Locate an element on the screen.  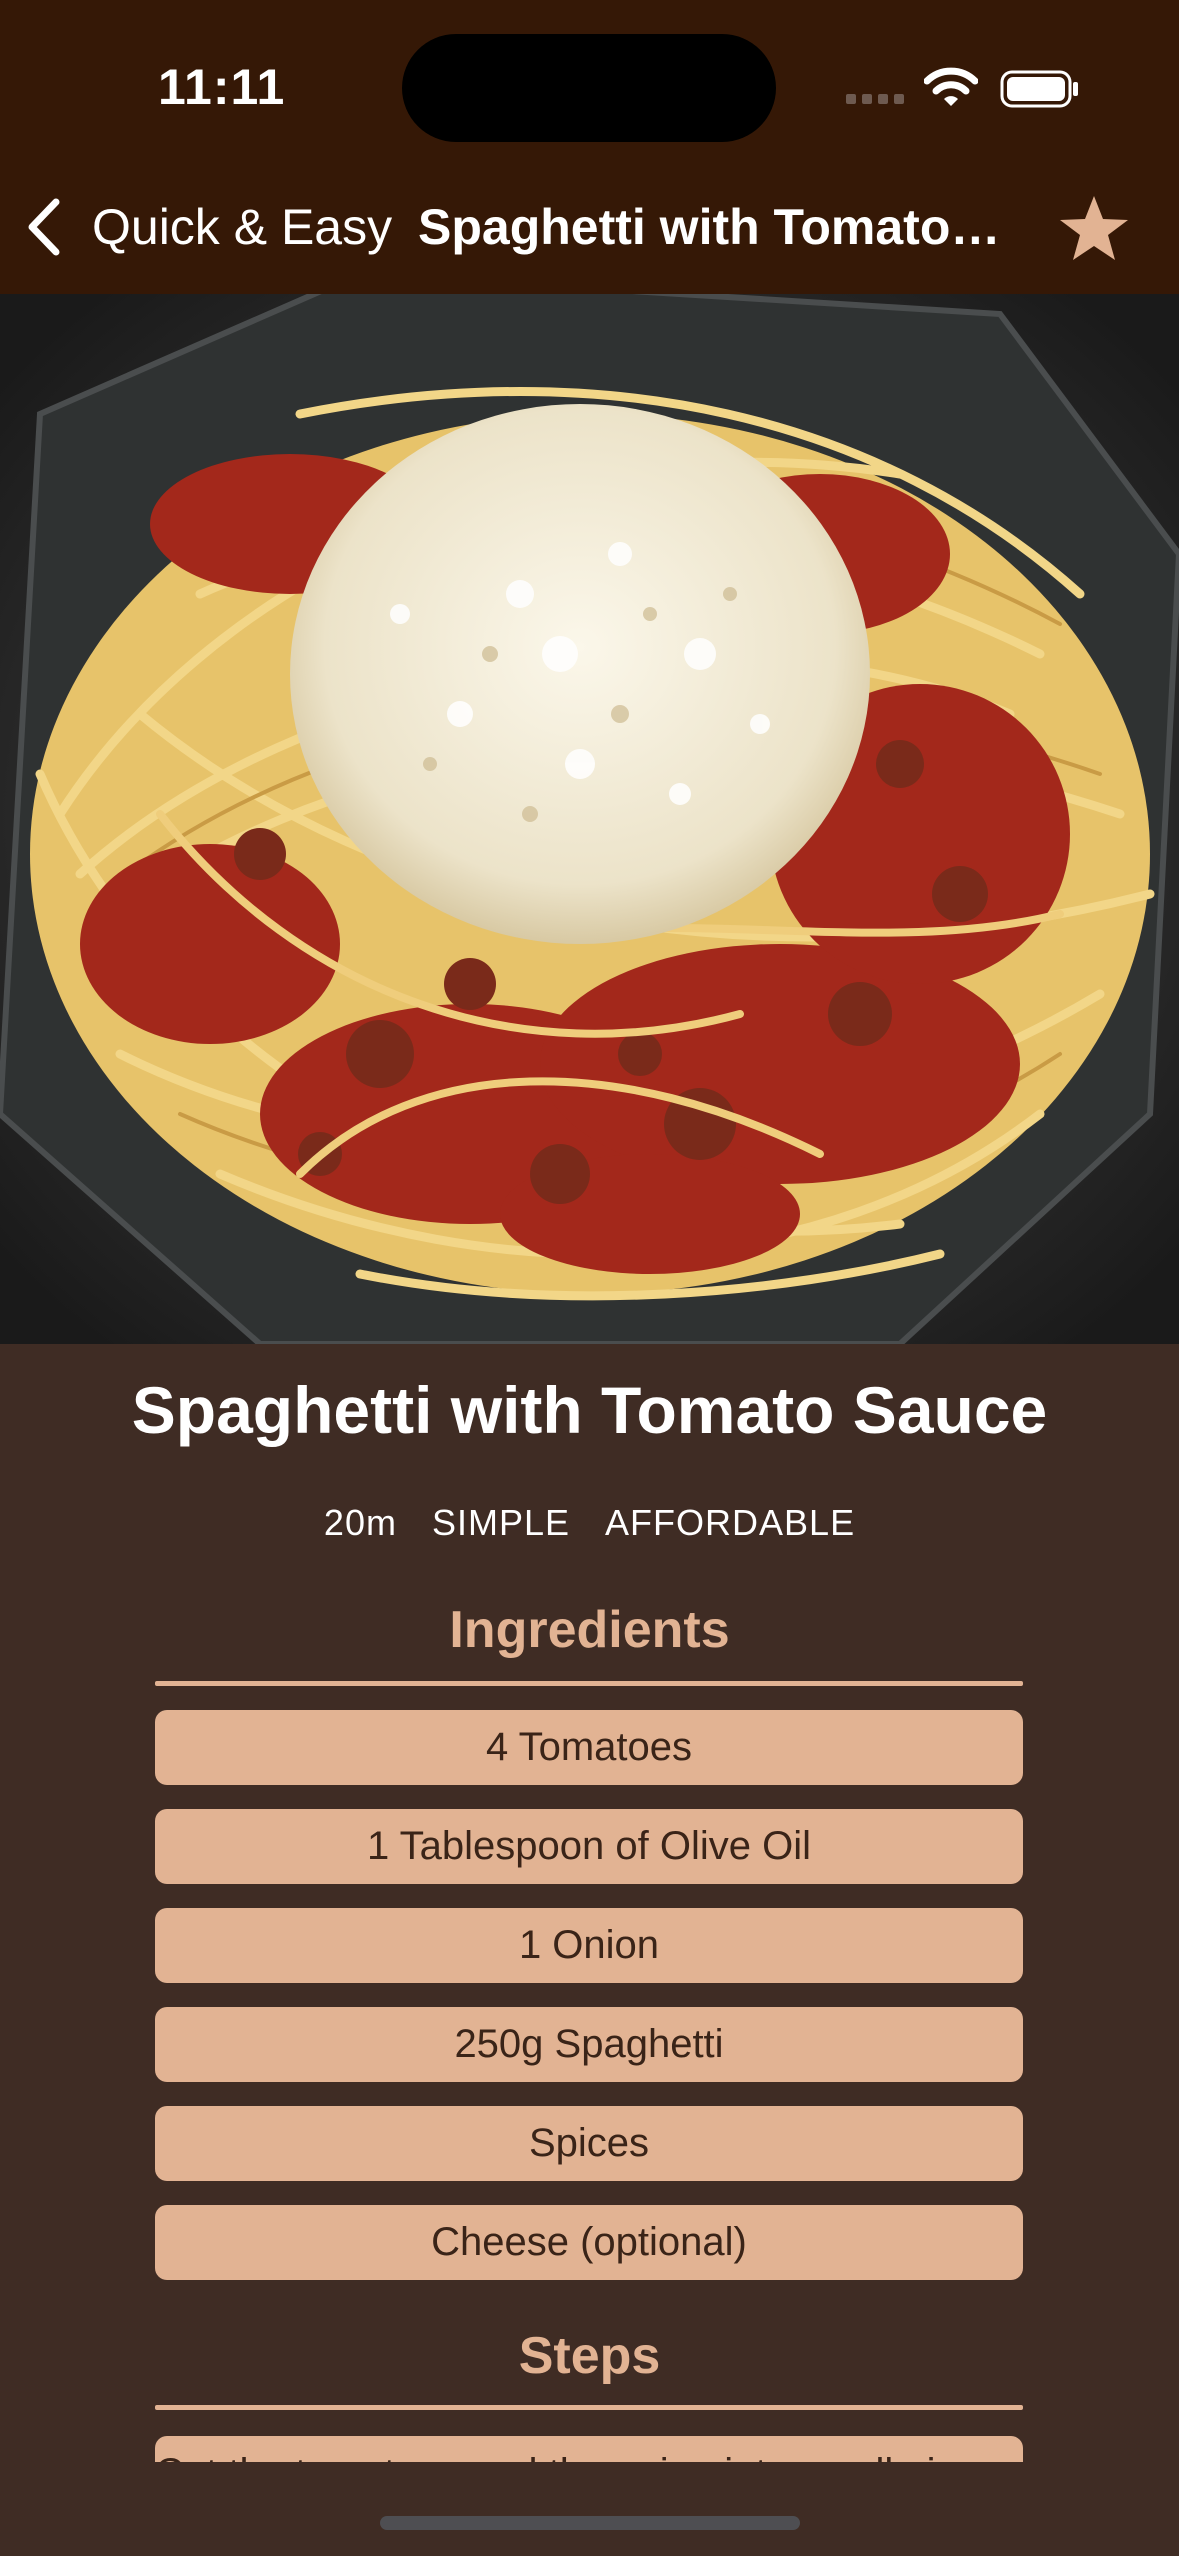
ingredients-divider is located at coordinates (589, 1683).